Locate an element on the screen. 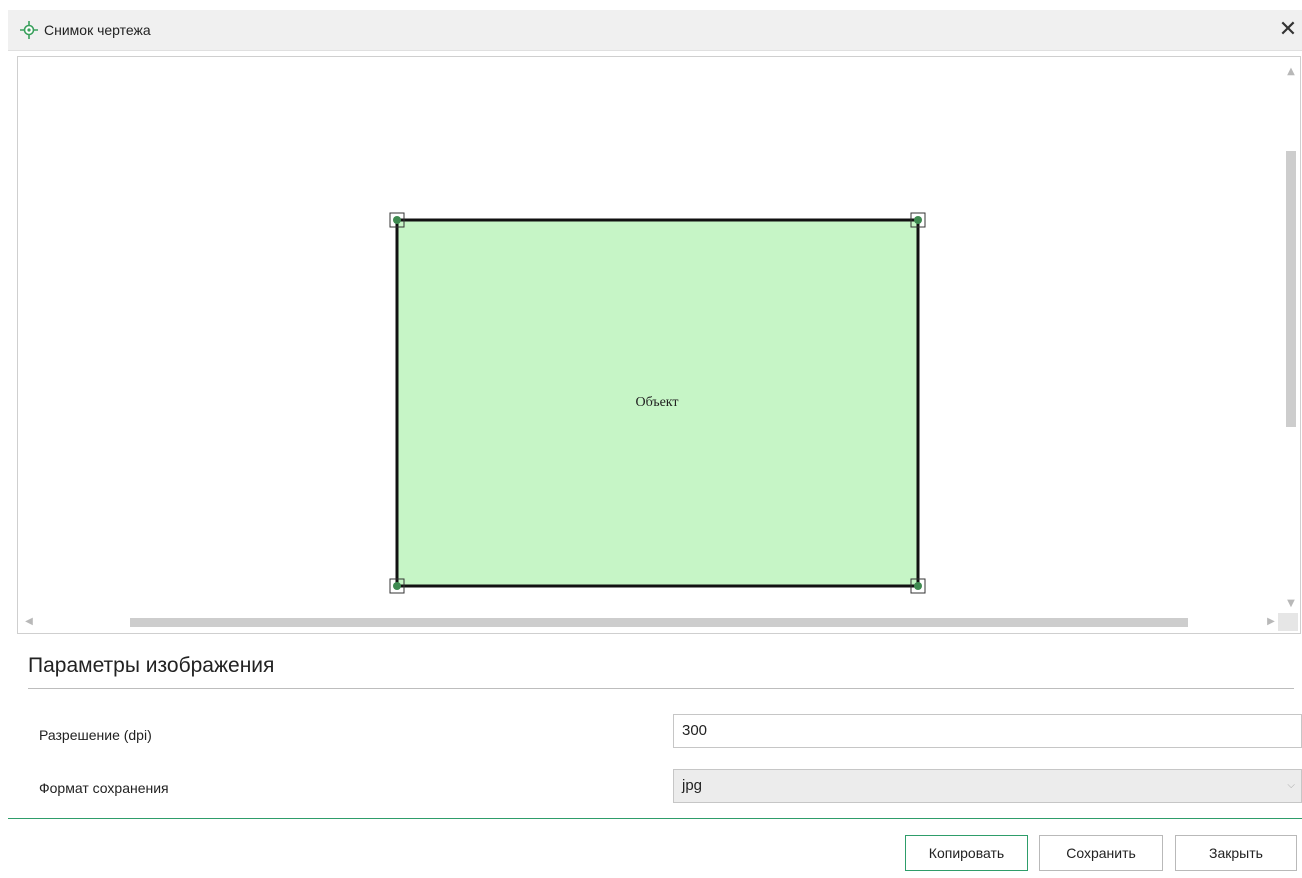 The image size is (1302, 878). horizontal-scroll-thumb is located at coordinates (659, 622).